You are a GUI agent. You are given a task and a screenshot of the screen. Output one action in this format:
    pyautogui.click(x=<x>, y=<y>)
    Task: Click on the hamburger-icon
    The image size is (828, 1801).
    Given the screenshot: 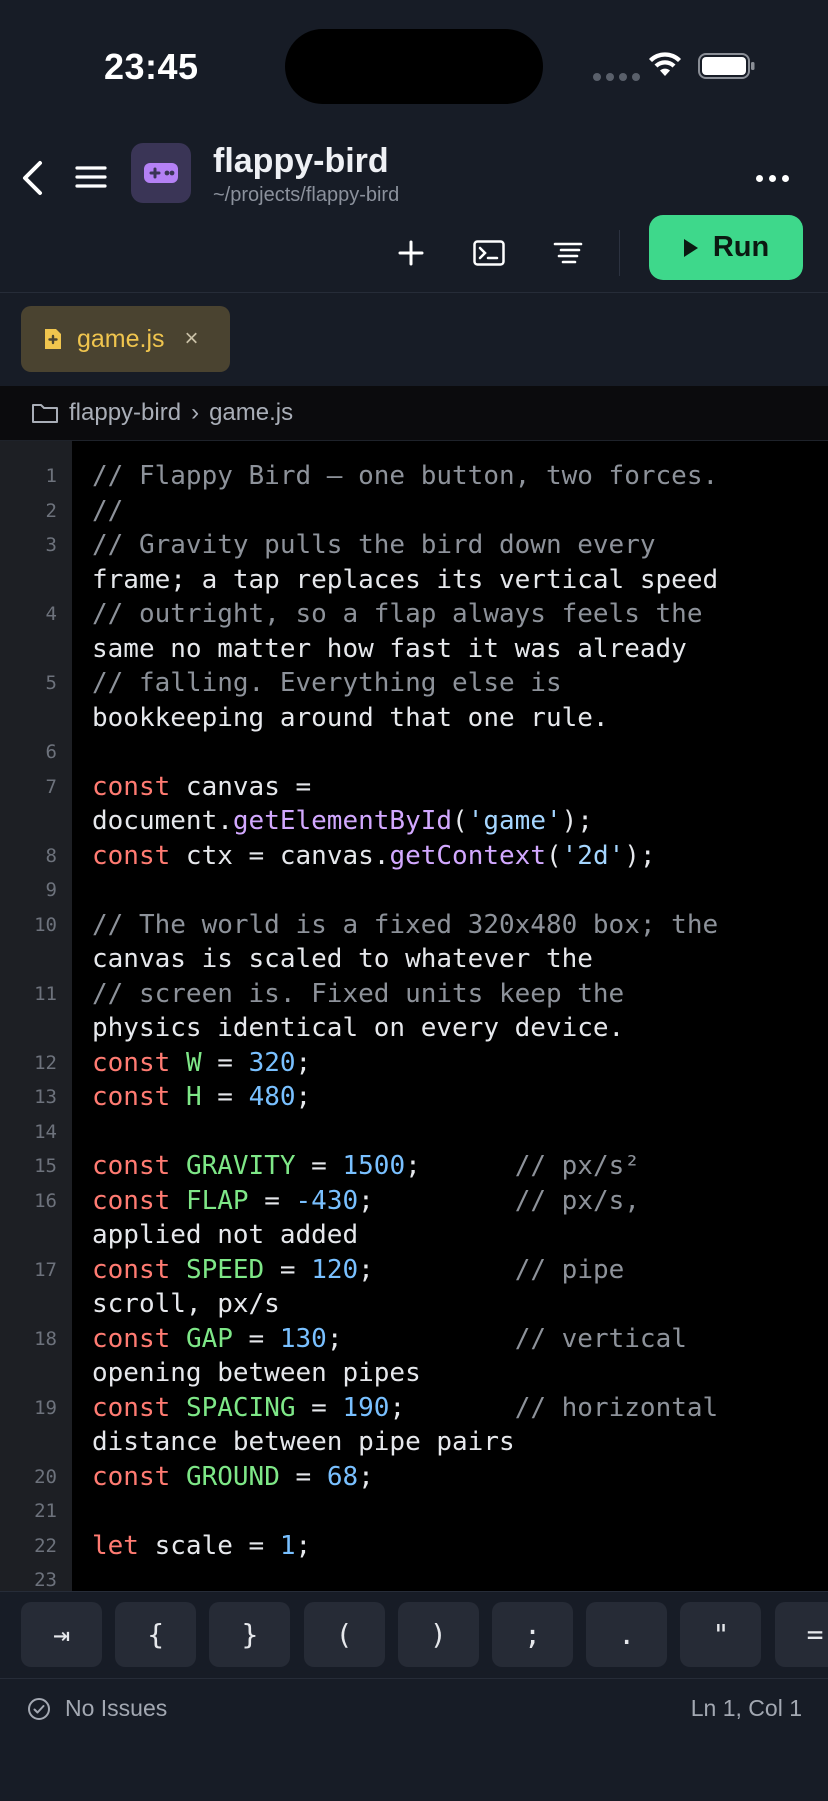 What is the action you would take?
    pyautogui.click(x=91, y=177)
    